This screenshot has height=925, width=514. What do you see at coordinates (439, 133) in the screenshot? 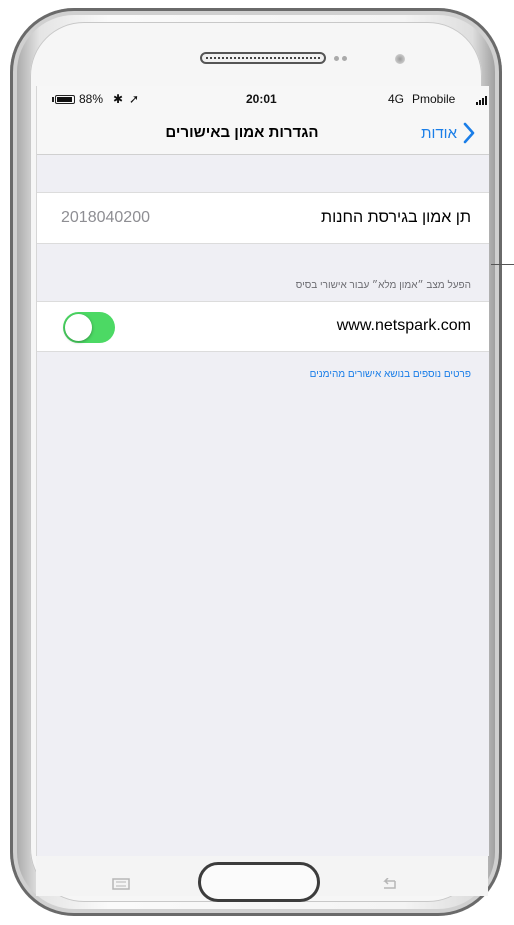
I see `back-button-label: אודות` at bounding box center [439, 133].